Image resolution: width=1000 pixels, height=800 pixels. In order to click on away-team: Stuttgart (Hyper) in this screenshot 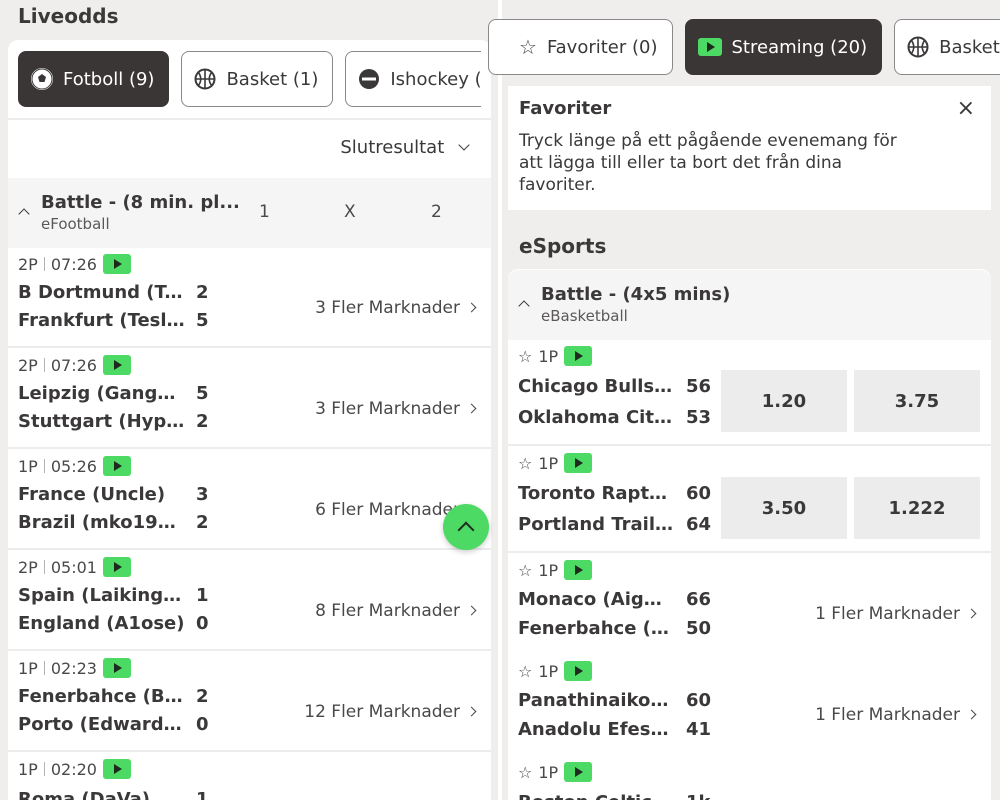, I will do `click(102, 421)`.